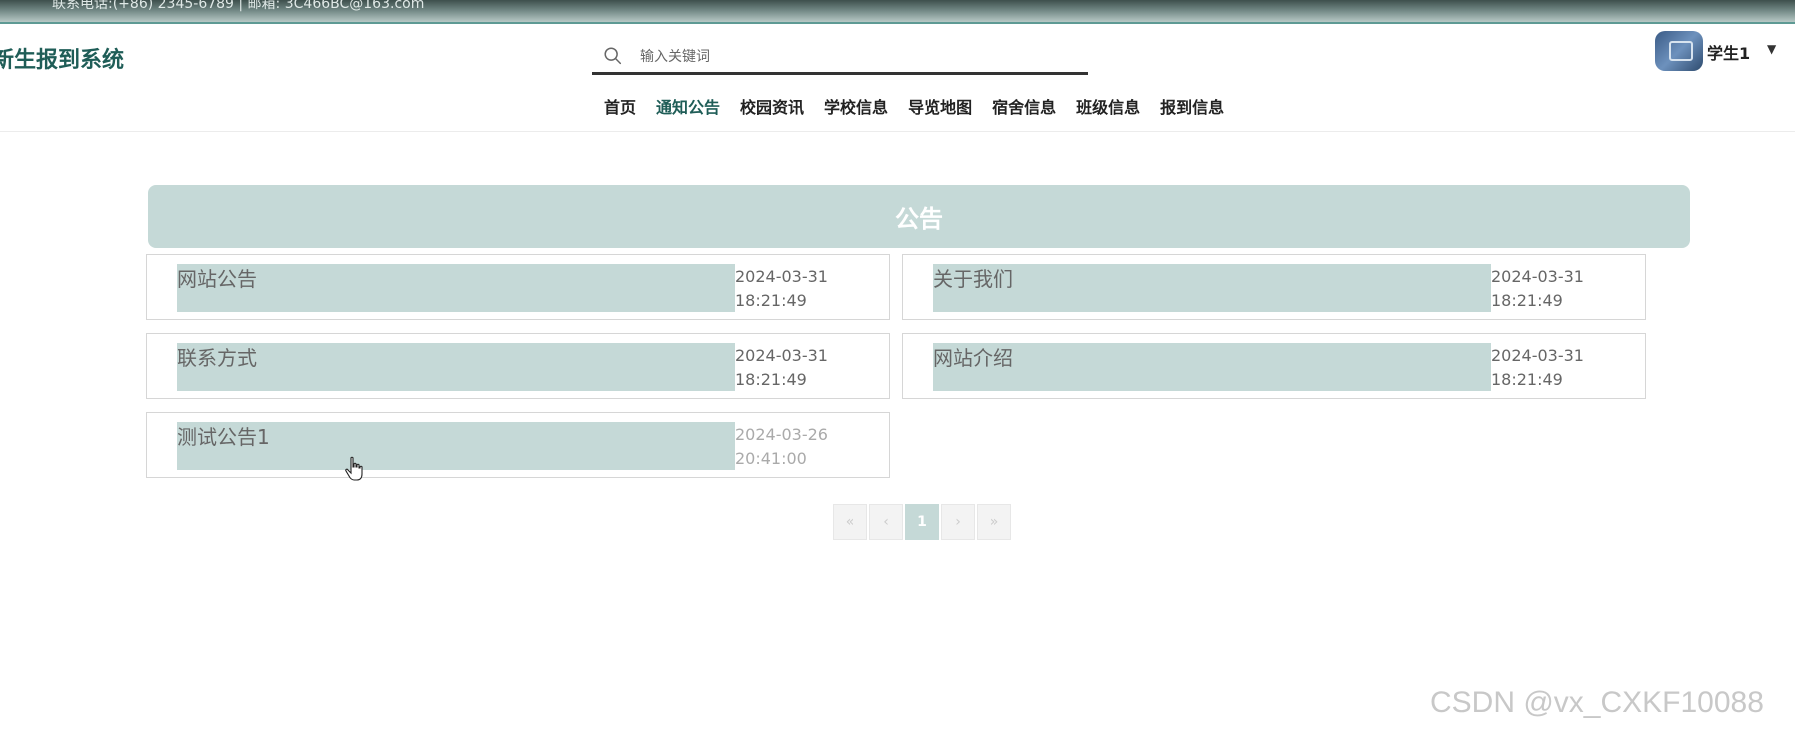  What do you see at coordinates (1679, 51) in the screenshot?
I see `avatar` at bounding box center [1679, 51].